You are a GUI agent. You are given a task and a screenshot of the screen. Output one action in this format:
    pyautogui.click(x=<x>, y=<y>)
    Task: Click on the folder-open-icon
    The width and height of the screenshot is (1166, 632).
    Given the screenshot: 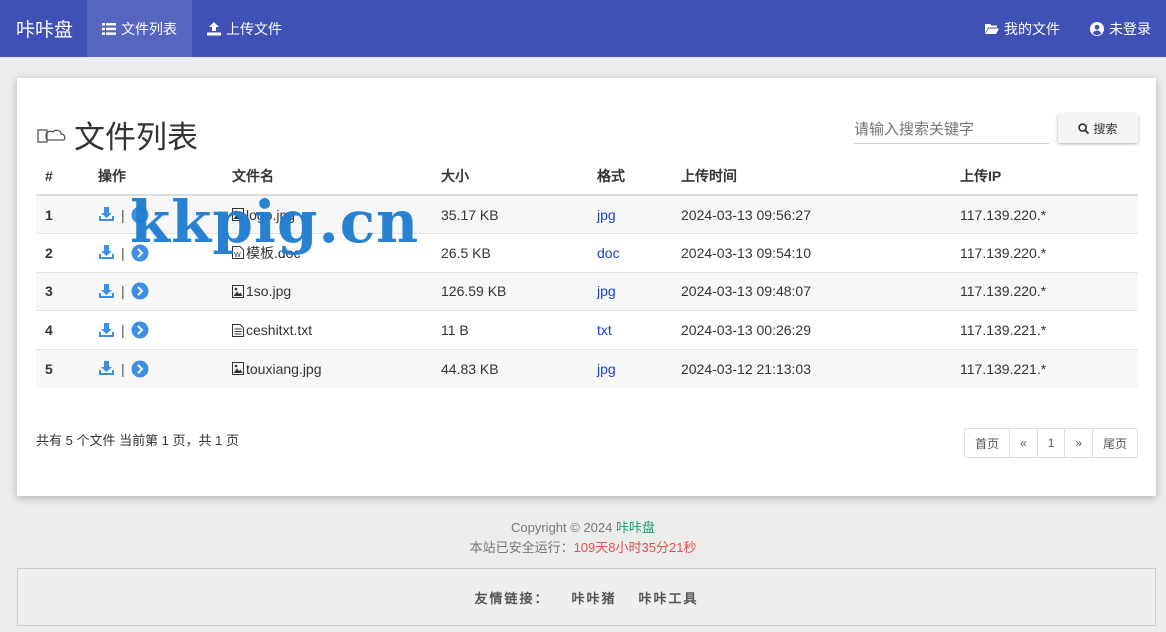 What is the action you would take?
    pyautogui.click(x=992, y=28)
    